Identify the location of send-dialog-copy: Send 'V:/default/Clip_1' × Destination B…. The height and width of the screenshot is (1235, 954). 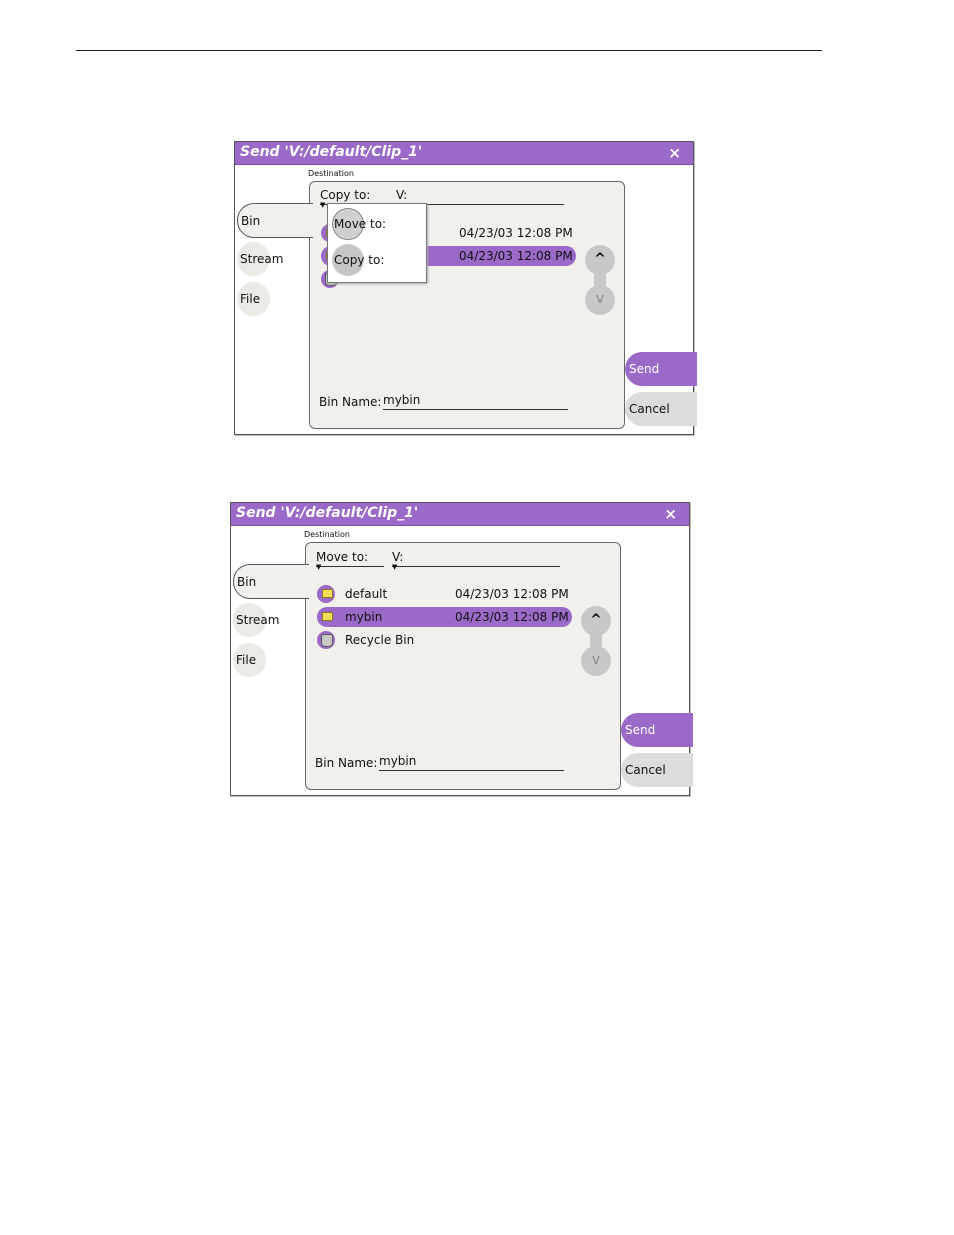
(465, 288).